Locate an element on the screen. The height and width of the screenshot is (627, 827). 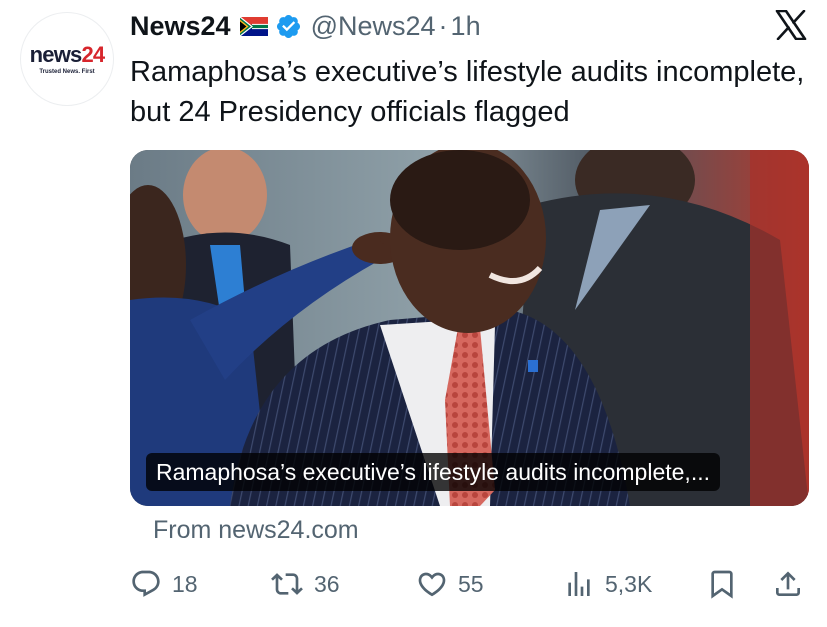
account-handle: @News24 is located at coordinates (373, 26).